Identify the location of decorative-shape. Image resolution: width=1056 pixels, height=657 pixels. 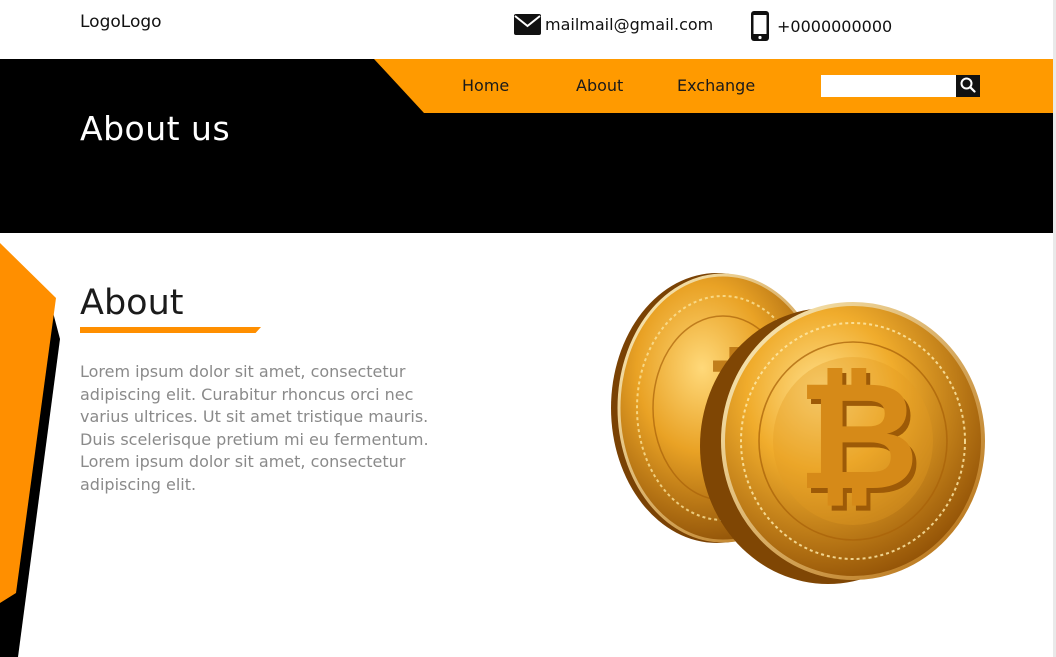
(30, 450).